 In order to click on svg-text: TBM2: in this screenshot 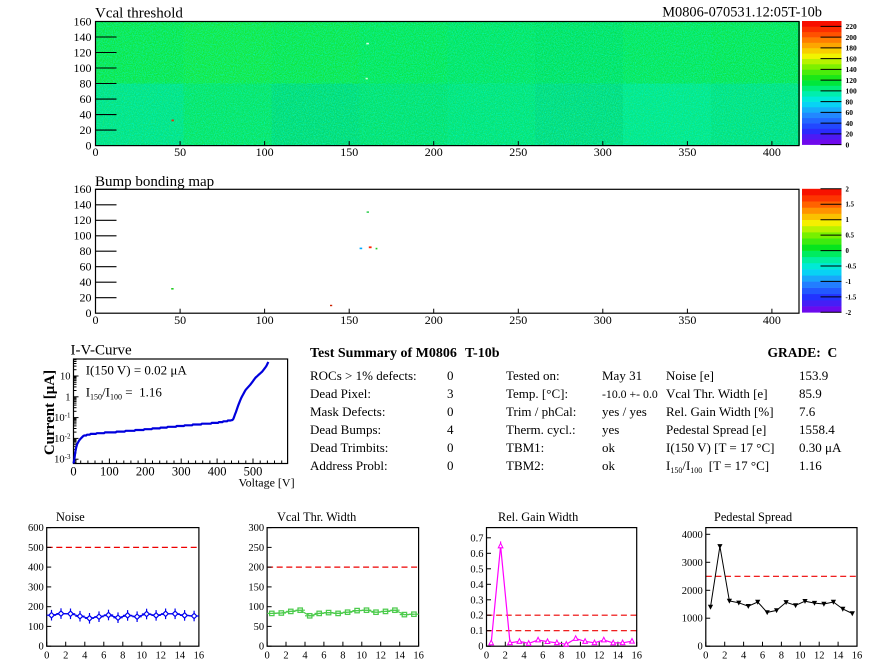, I will do `click(525, 465)`.